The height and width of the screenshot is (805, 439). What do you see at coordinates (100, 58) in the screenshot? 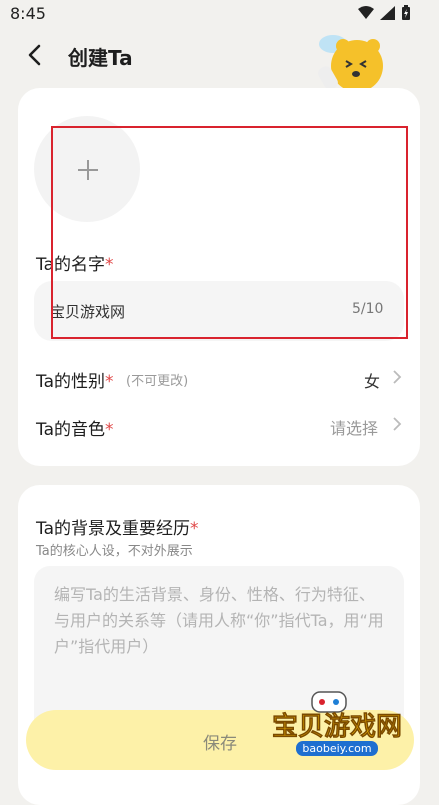
I see `page-title: 创建Ta` at bounding box center [100, 58].